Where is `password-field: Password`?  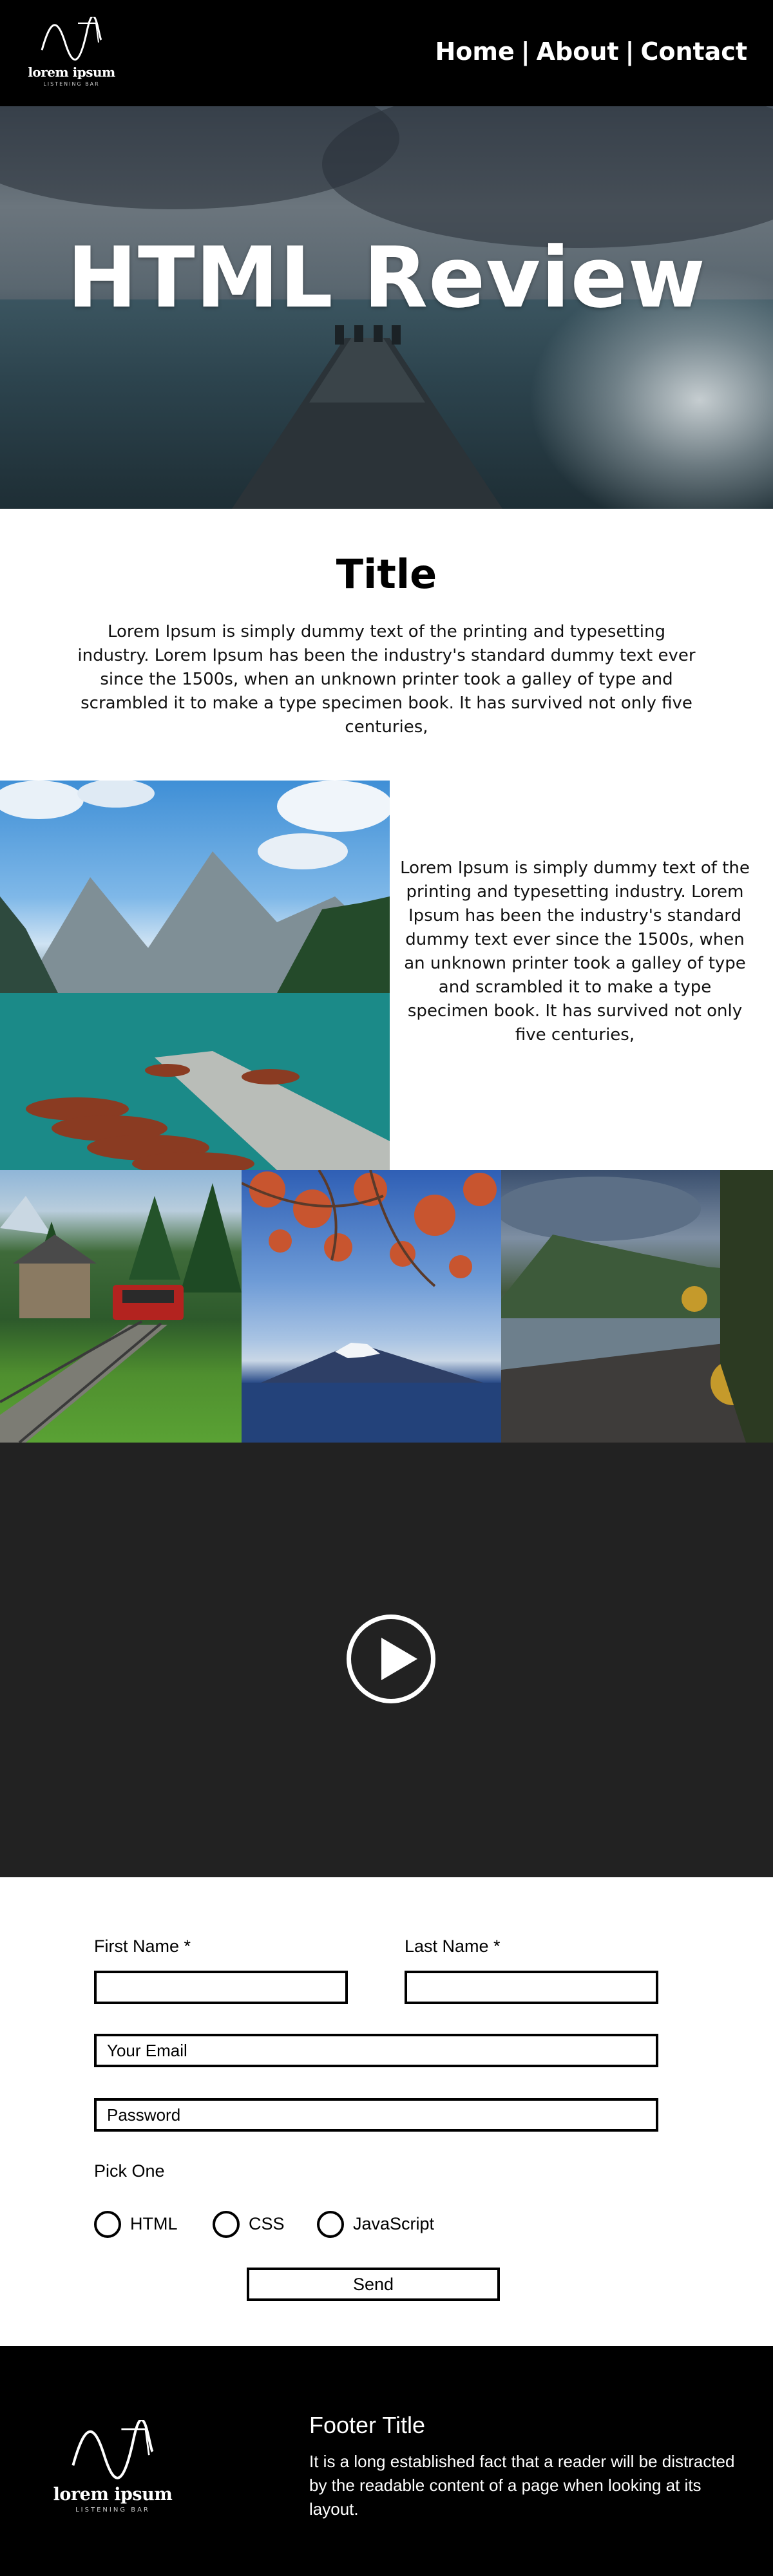
password-field: Password is located at coordinates (376, 2115).